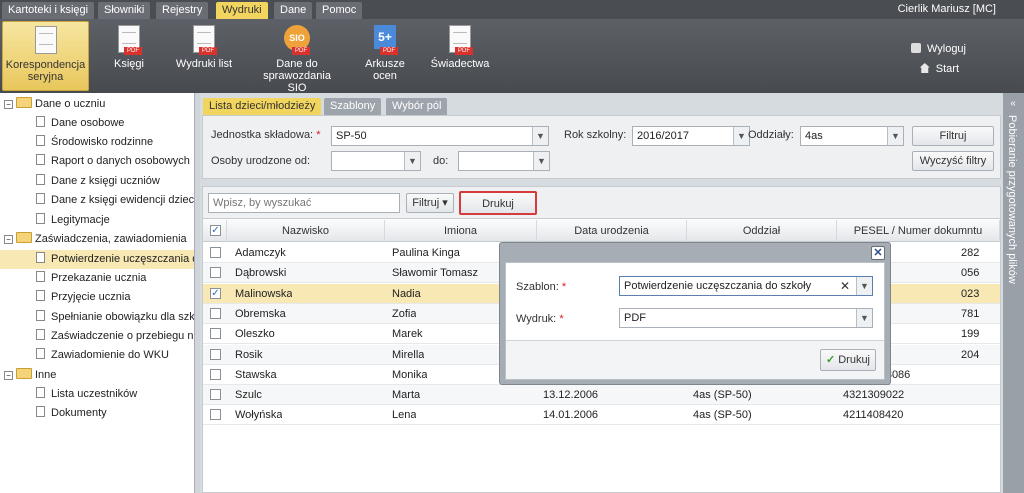 The height and width of the screenshot is (493, 1024). I want to click on grid-drukuj-button: Drukuj, so click(498, 203).